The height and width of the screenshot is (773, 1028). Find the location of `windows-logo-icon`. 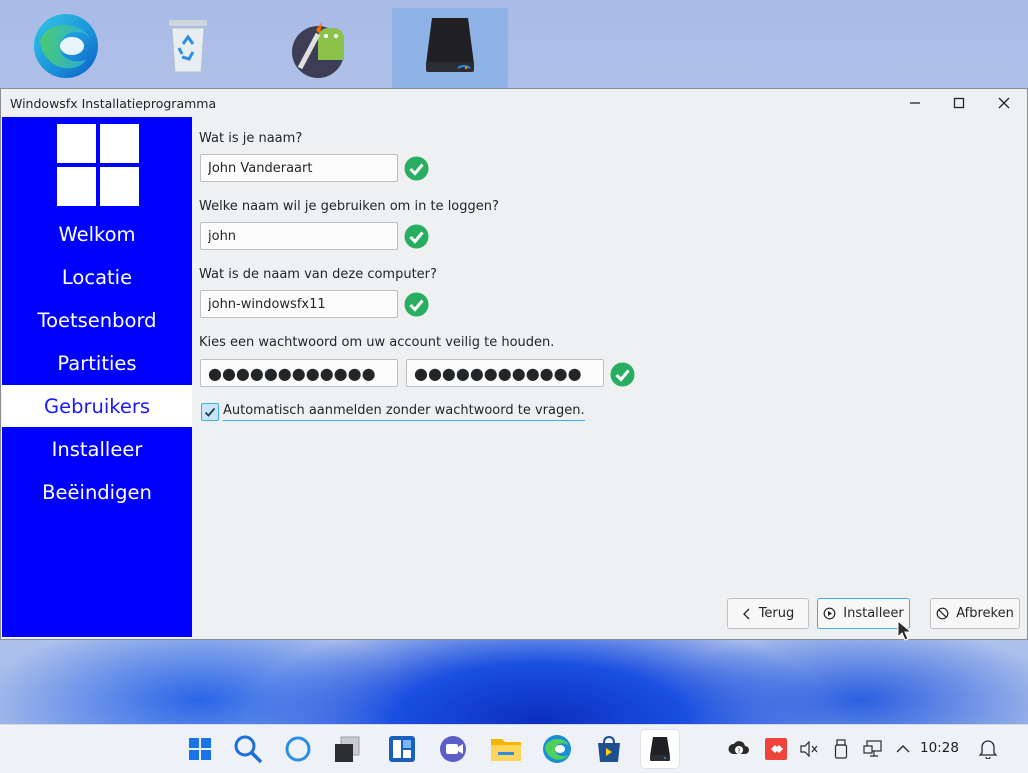

windows-logo-icon is located at coordinates (98, 165).